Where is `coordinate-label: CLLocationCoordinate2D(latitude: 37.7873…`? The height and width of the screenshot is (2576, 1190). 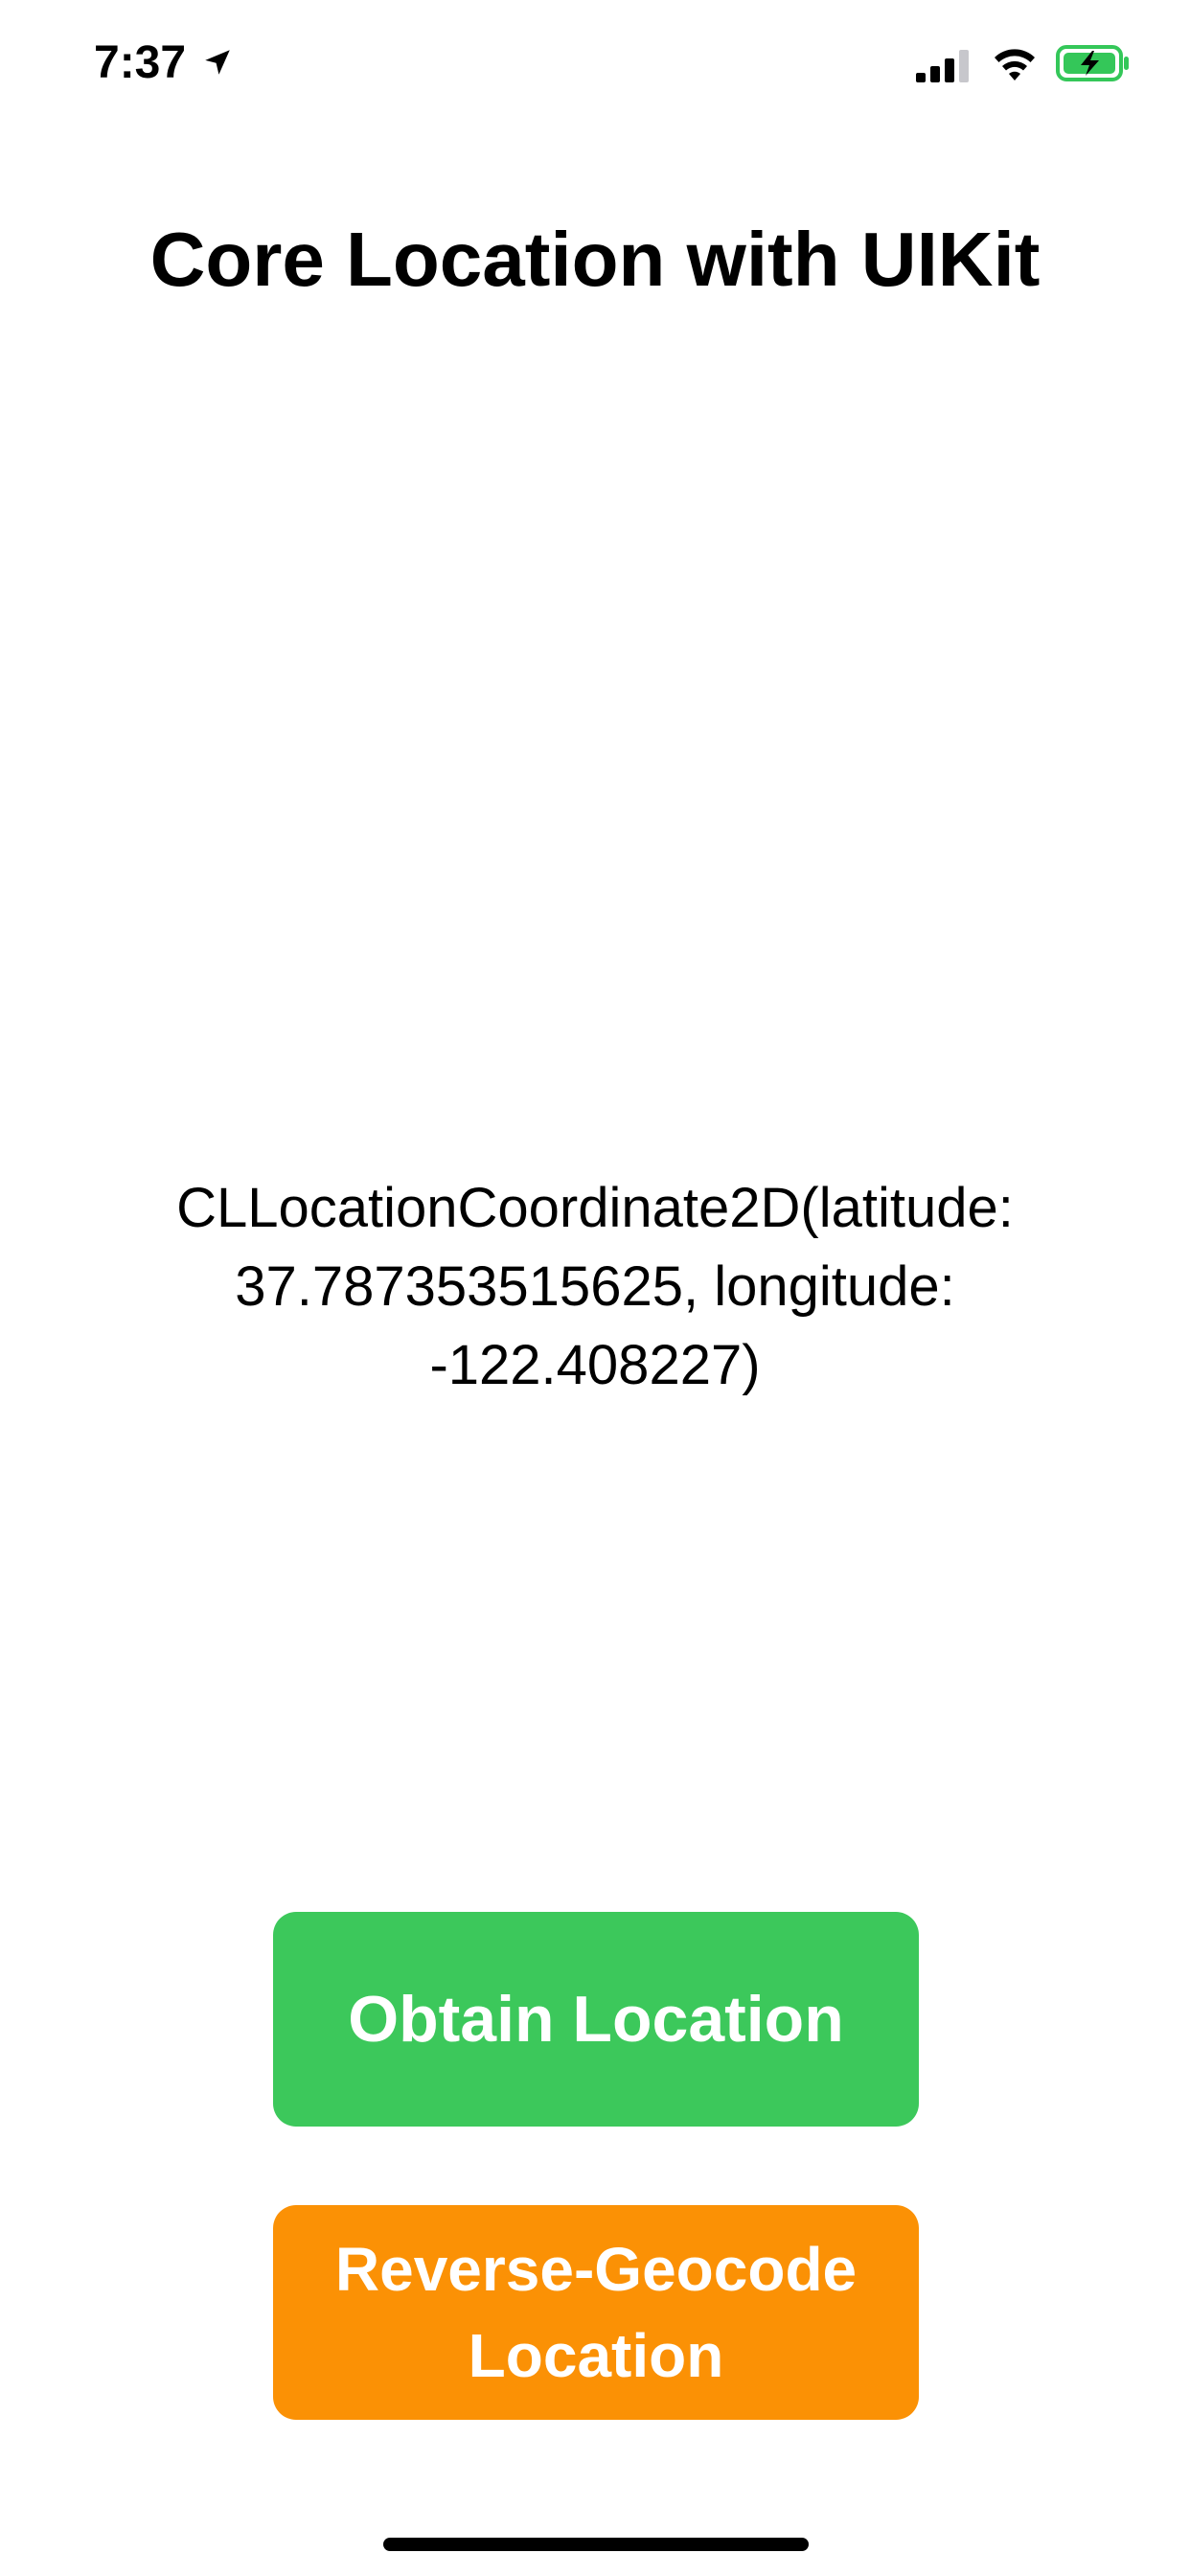 coordinate-label: CLLocationCoordinate2D(latitude: 37.7873… is located at coordinates (595, 1286).